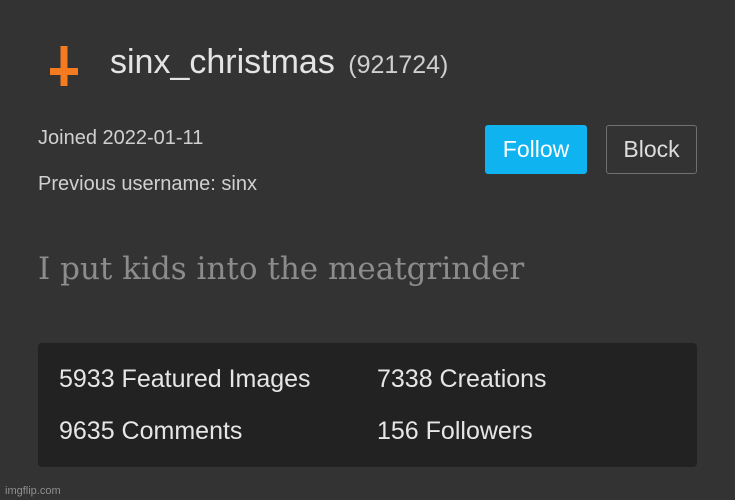  Describe the element at coordinates (150, 431) in the screenshot. I see `stat-comments: 9635 Comments` at that location.